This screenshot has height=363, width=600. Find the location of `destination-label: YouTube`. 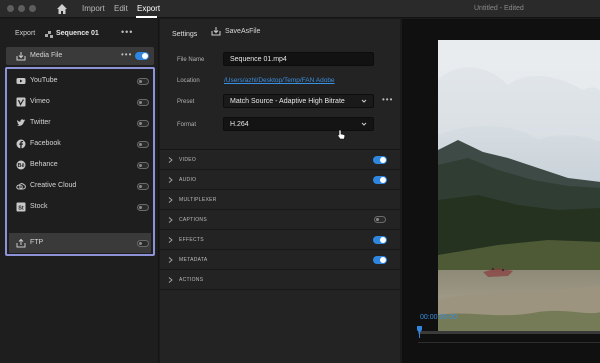

destination-label: YouTube is located at coordinates (44, 80).